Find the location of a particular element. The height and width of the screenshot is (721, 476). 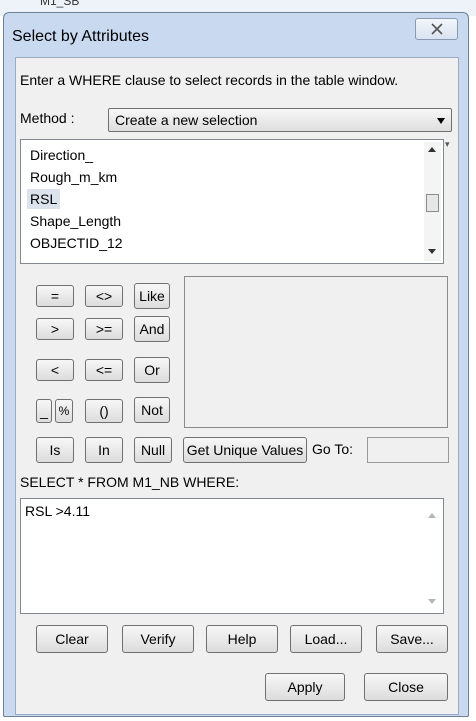

sql-scroll-up-icon is located at coordinates (432, 515).